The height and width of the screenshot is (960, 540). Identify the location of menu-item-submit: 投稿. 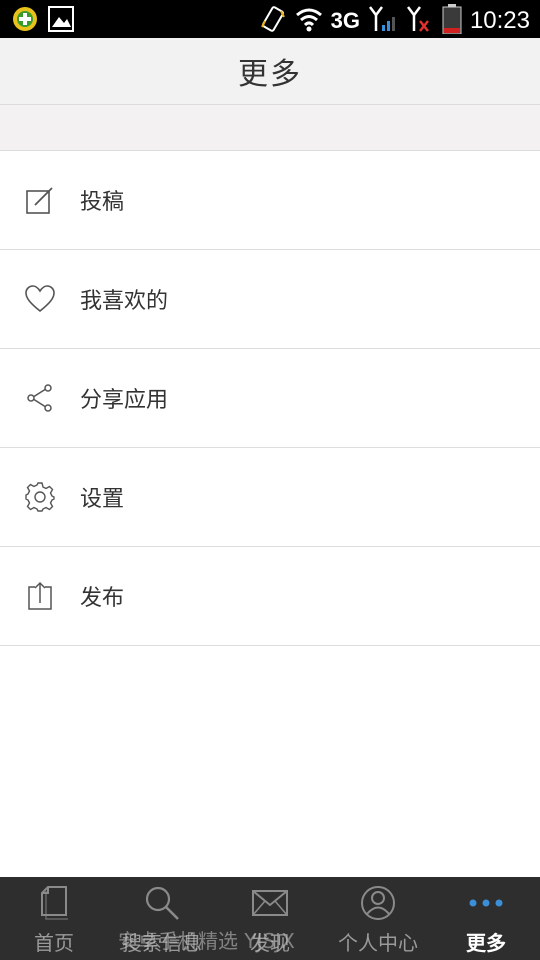
(270, 200).